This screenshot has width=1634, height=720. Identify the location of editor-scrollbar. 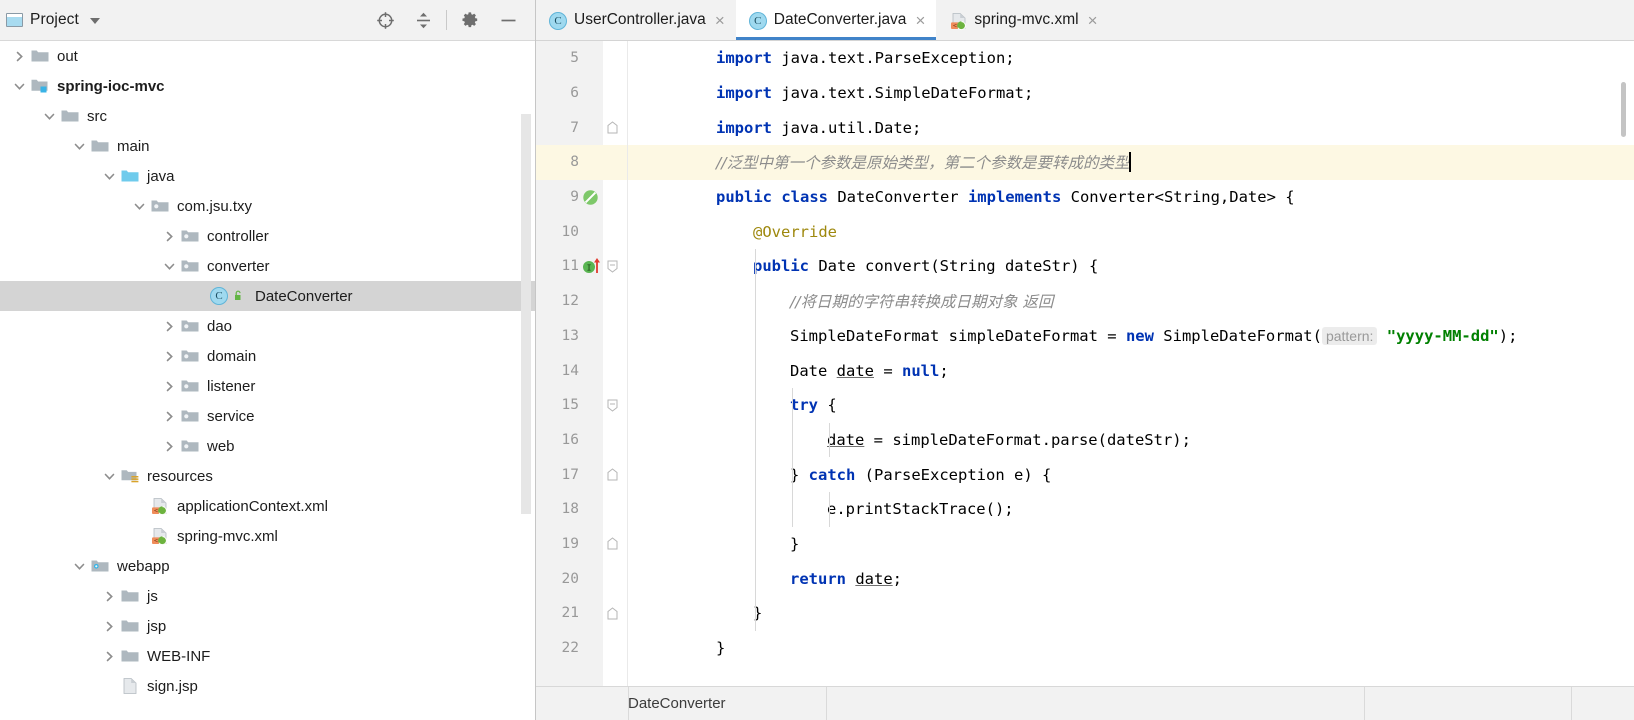
(1627, 109).